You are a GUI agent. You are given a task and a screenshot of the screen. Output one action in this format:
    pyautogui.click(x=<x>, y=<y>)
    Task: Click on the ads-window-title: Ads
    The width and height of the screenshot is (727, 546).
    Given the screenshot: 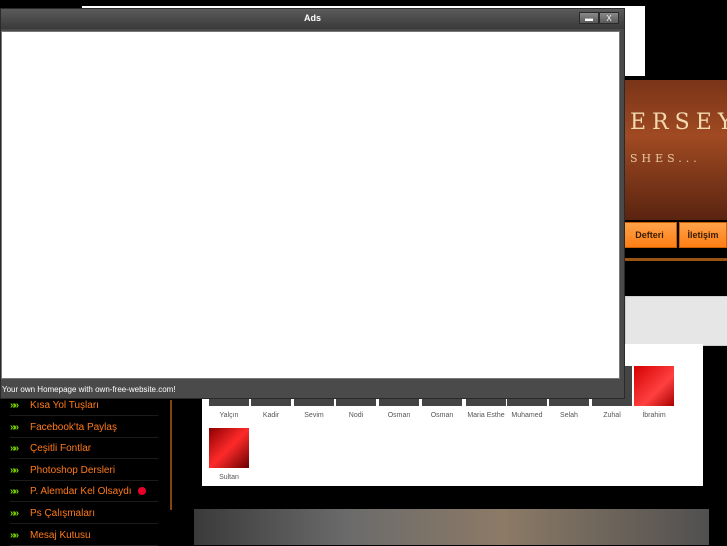 What is the action you would take?
    pyautogui.click(x=312, y=18)
    